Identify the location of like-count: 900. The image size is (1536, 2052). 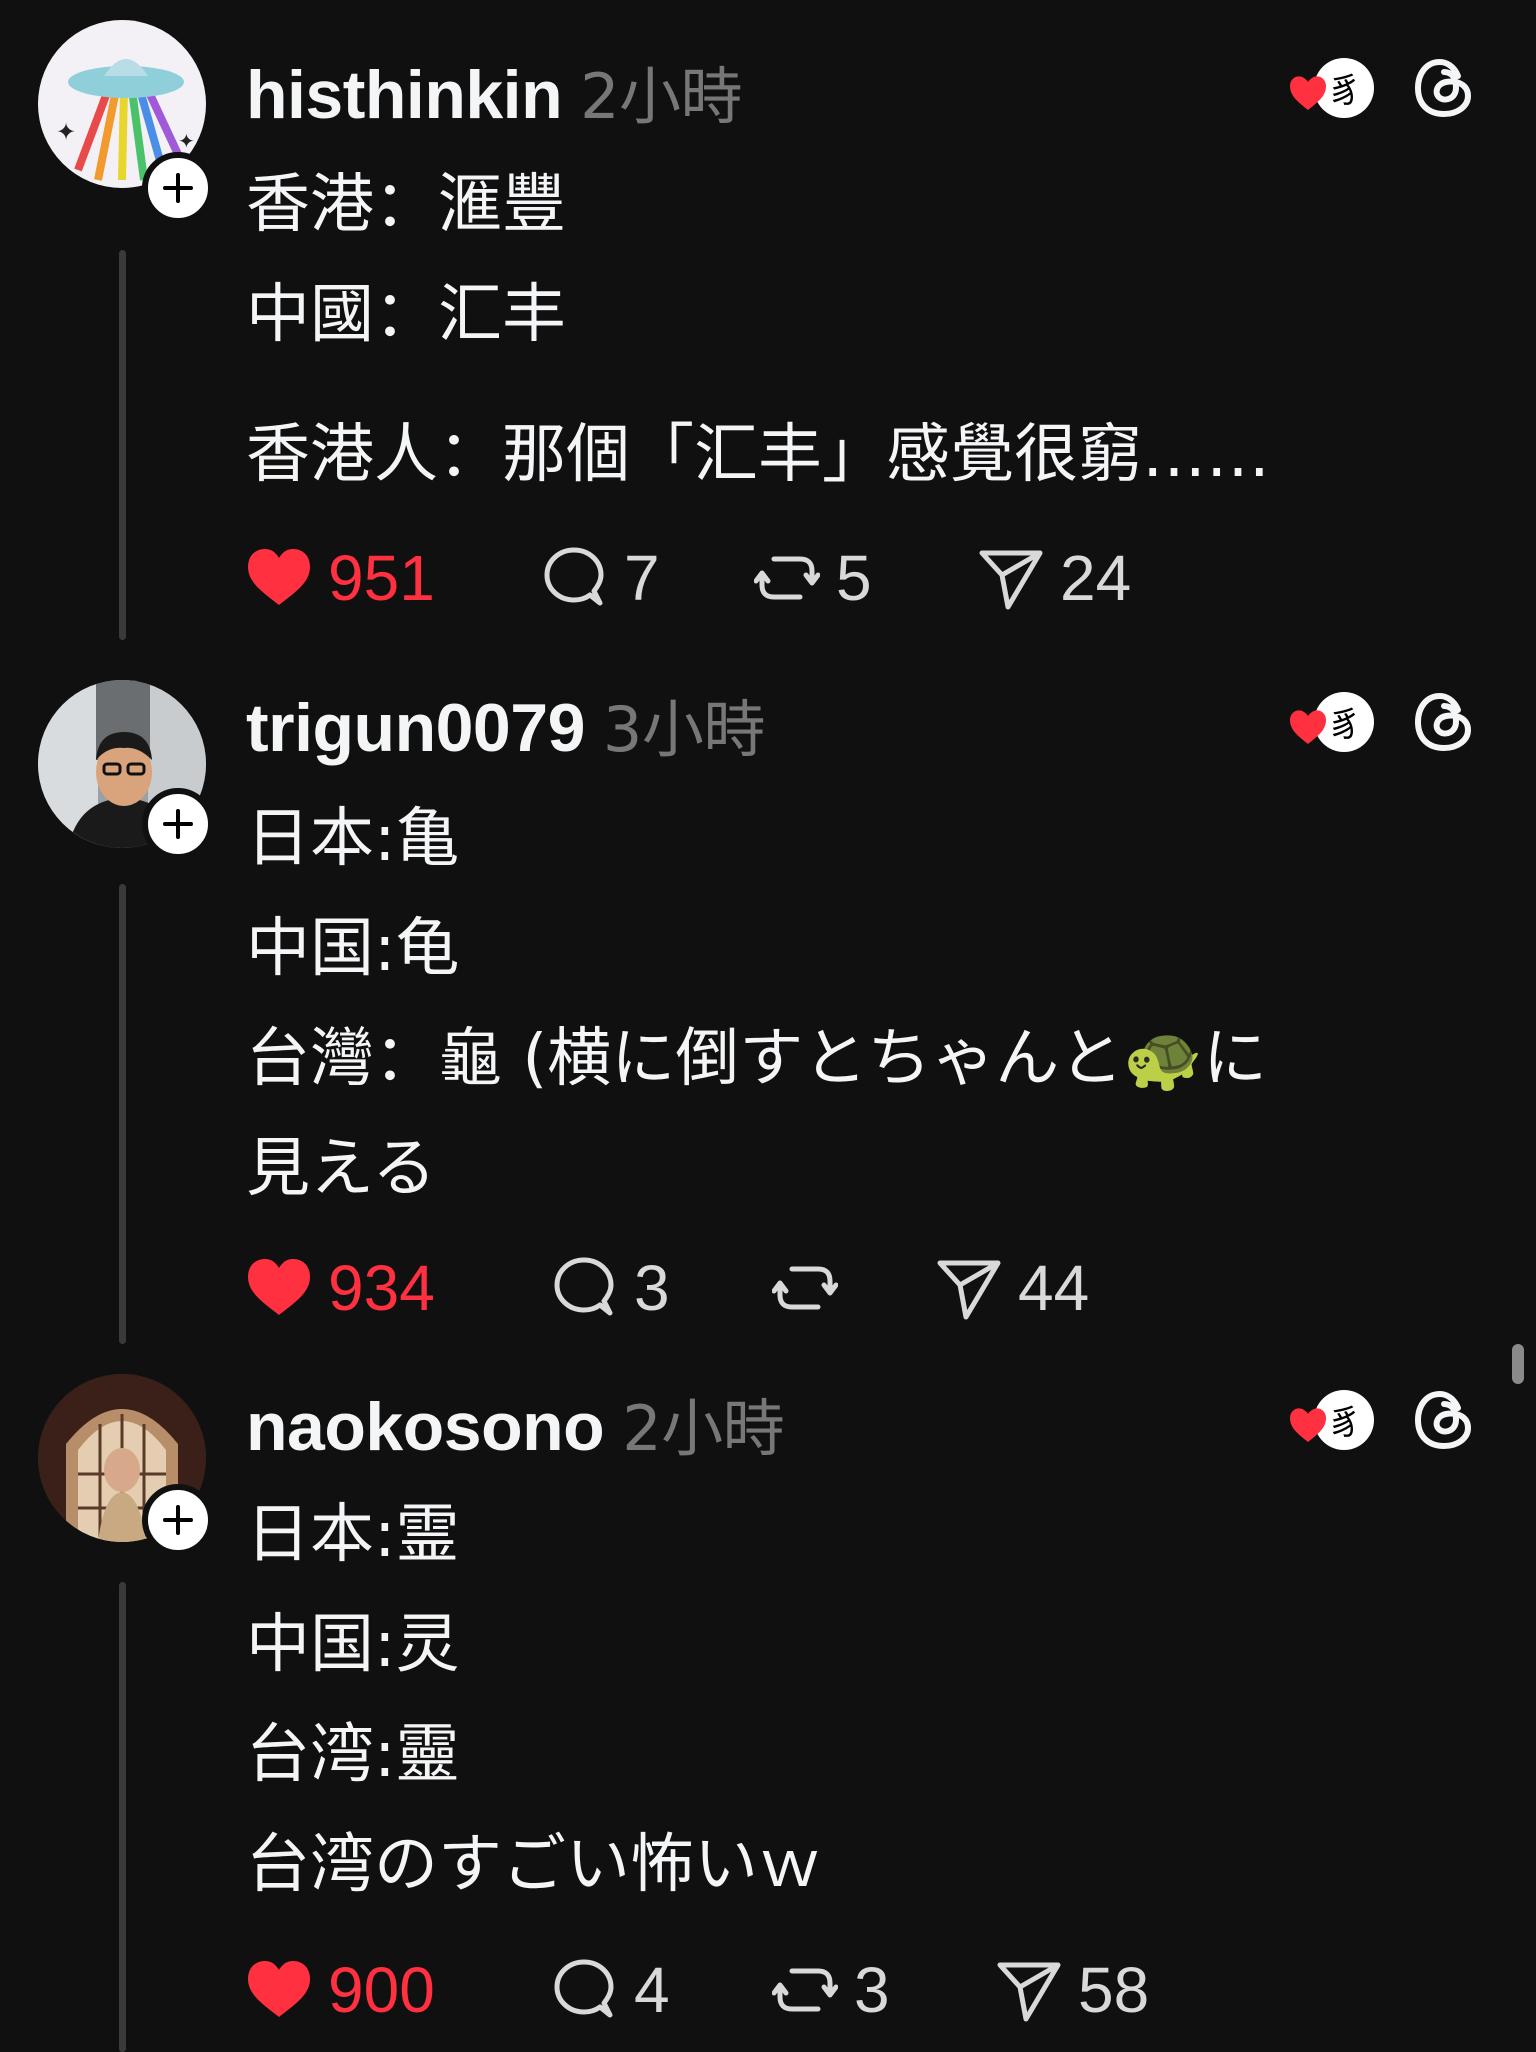
(381, 1990).